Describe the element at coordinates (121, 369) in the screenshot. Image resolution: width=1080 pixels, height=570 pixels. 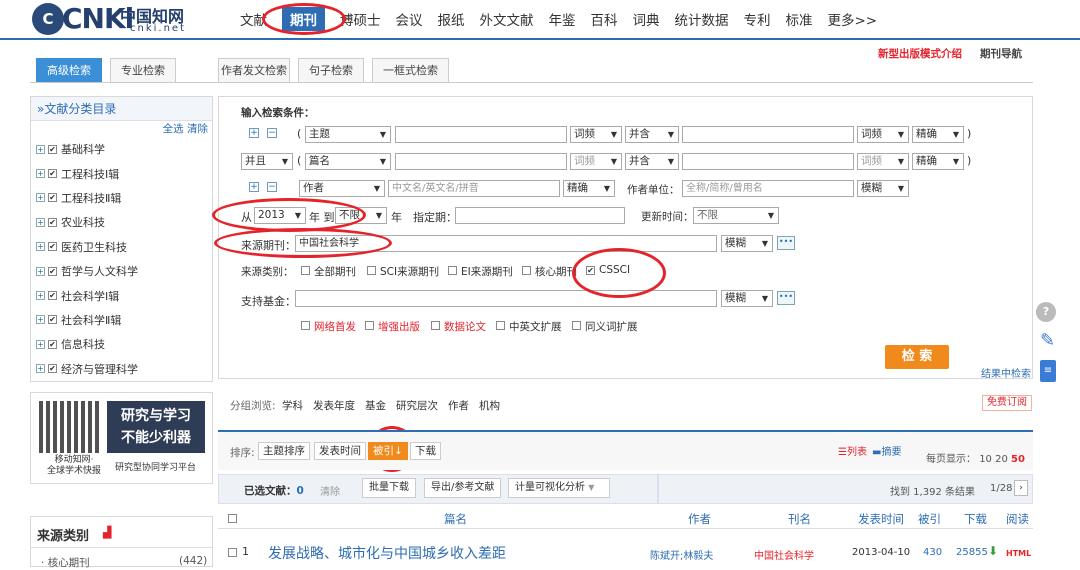
I see `sidebar-item: + ✔ 经济与管理科学` at that location.